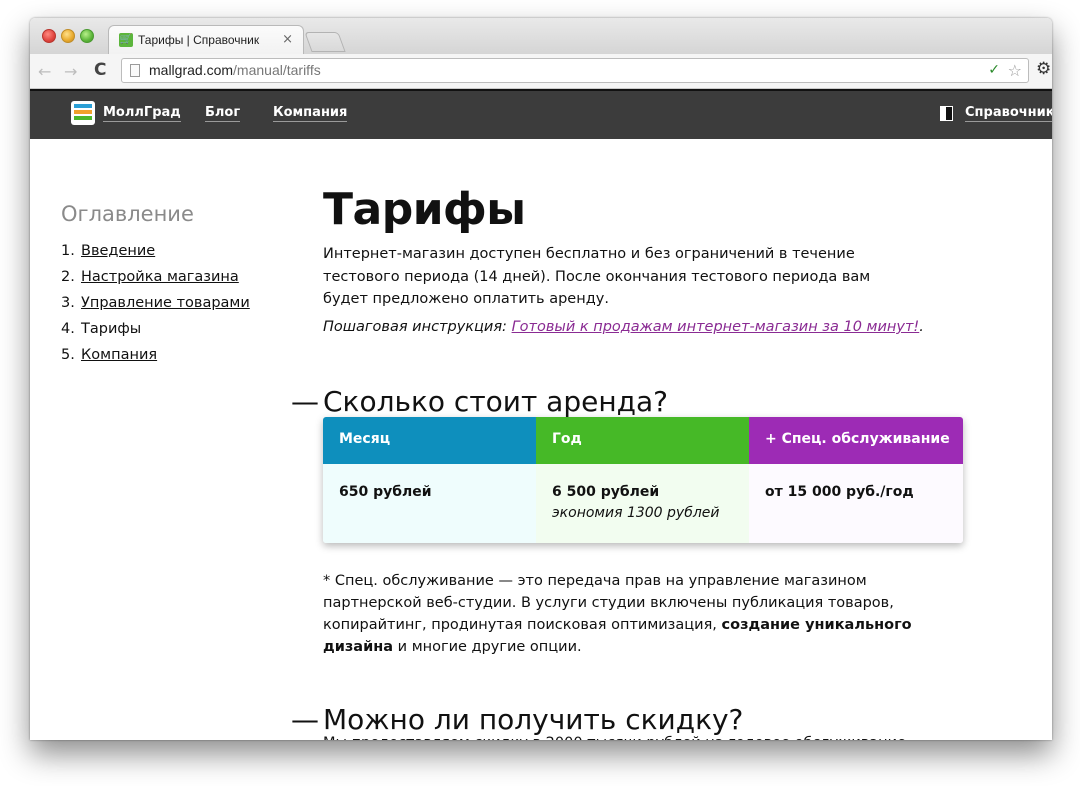 This screenshot has width=1080, height=786. I want to click on price-column-special: + Спец. обслуживание от 15 000 руб./год, so click(856, 480).